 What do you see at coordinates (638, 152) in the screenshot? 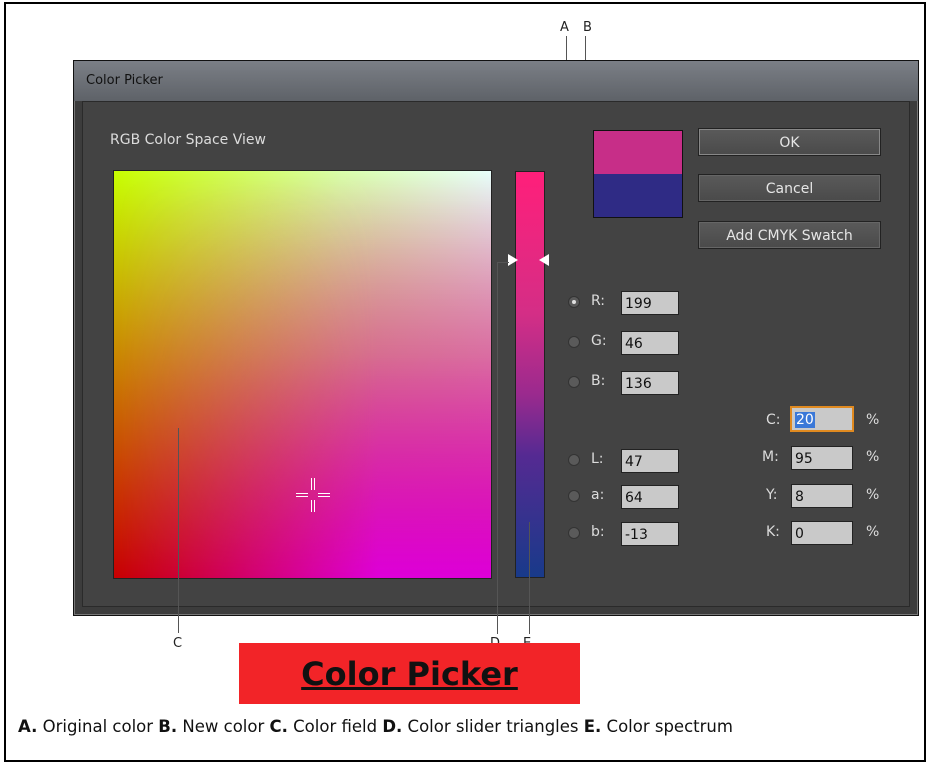
I see `new-color-swatch` at bounding box center [638, 152].